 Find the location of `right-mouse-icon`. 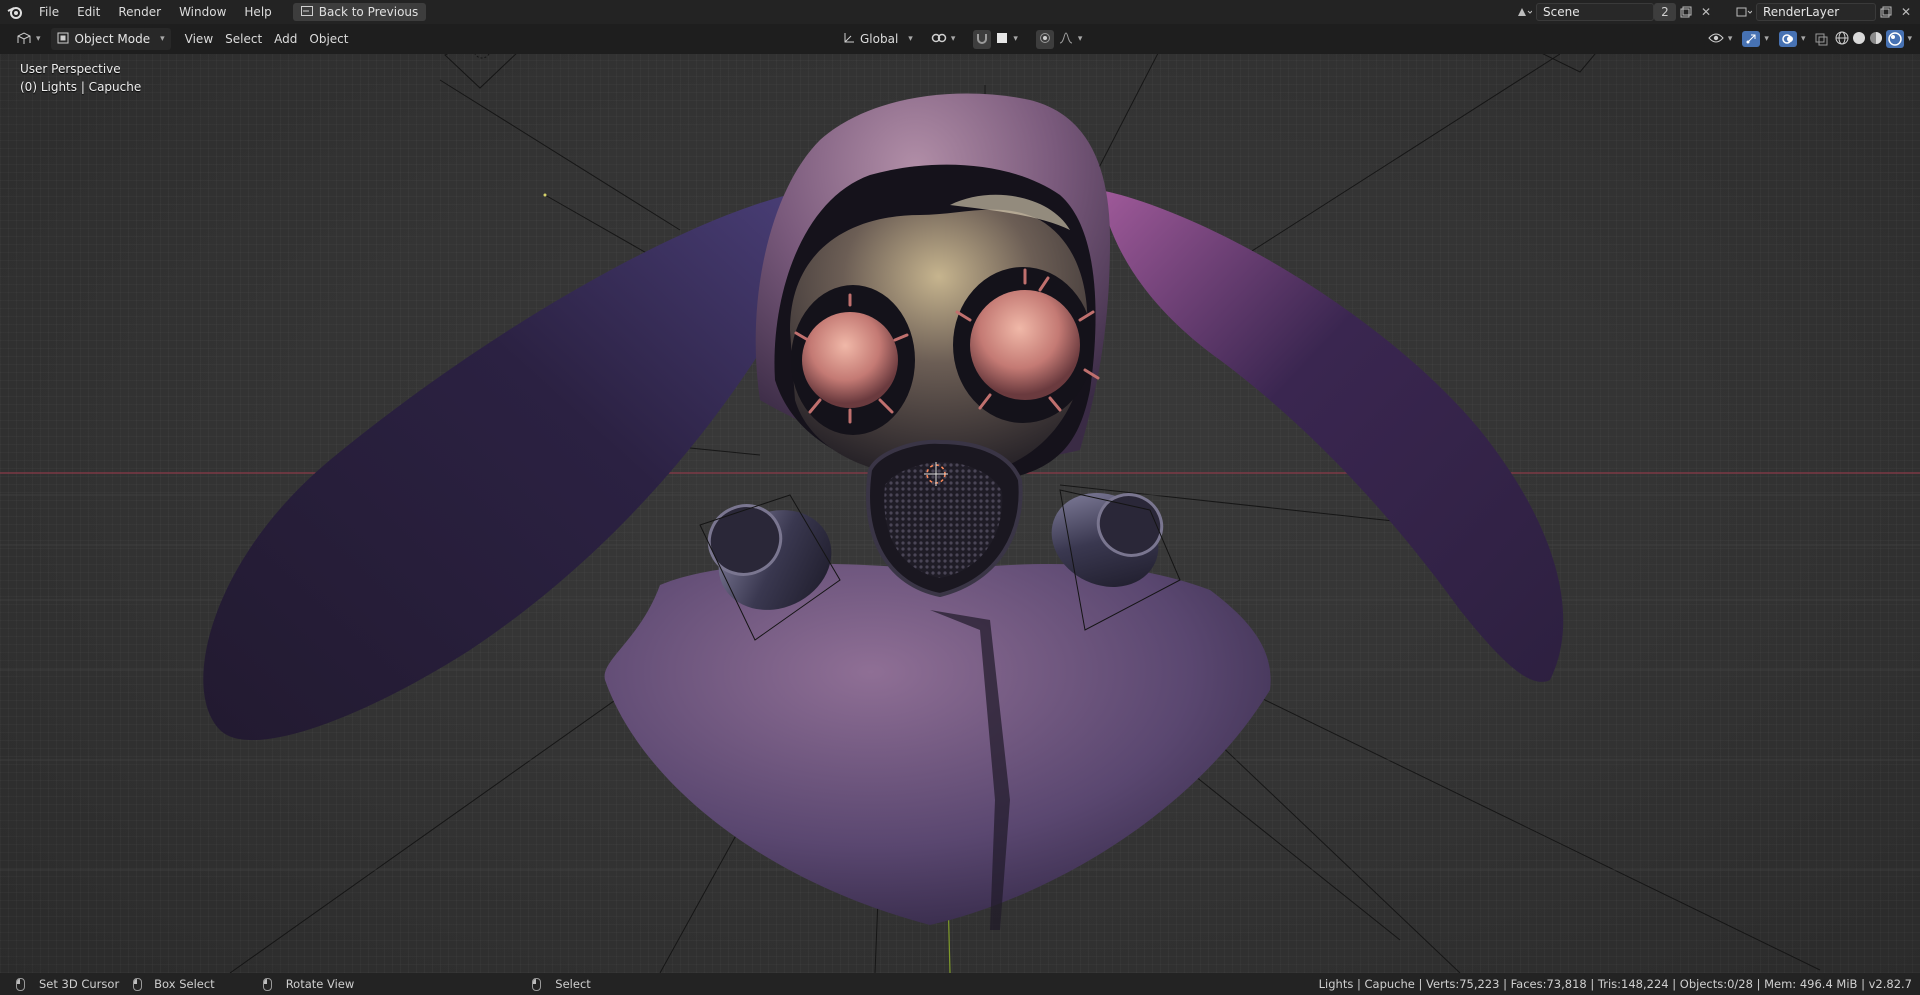

right-mouse-icon is located at coordinates (537, 984).